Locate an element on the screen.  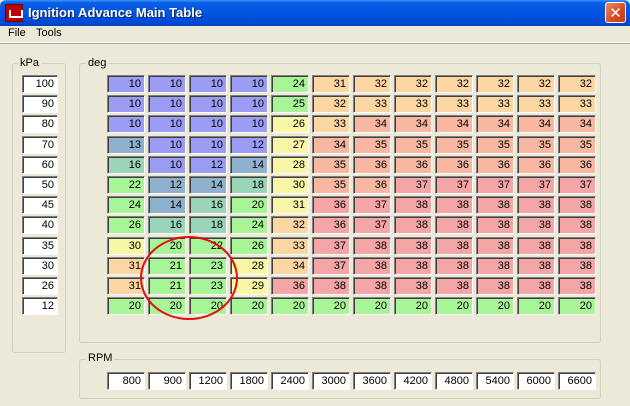
rpm-cell: 800 is located at coordinates (126, 381).